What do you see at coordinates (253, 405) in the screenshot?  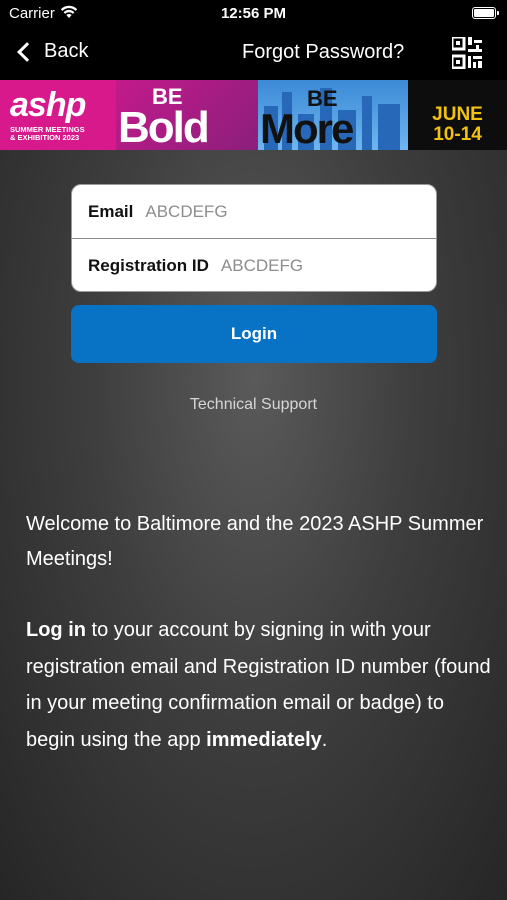 I see `technical-support-link: Technical Support` at bounding box center [253, 405].